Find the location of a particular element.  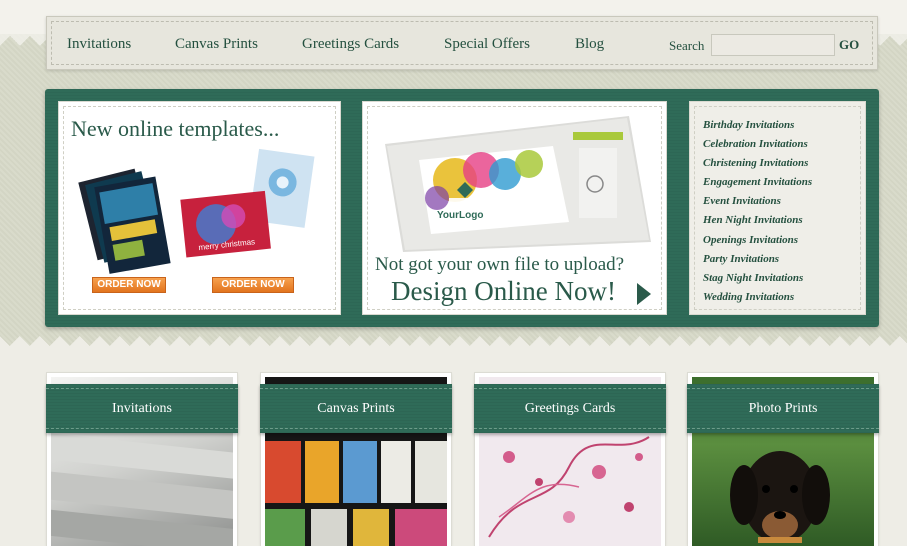

product-tile-photo-prints: Photo Prints is located at coordinates (783, 459).